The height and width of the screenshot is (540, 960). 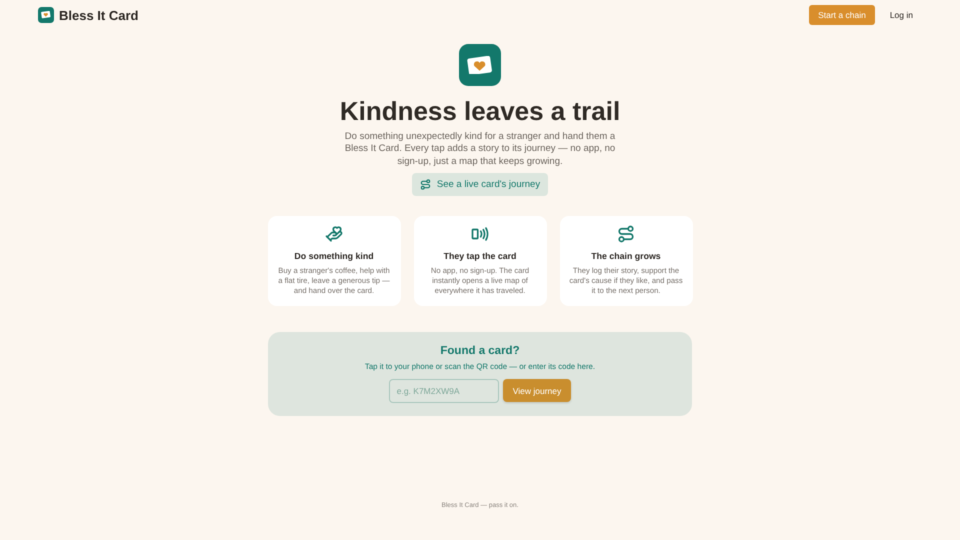 What do you see at coordinates (480, 184) in the screenshot?
I see `live-journey-button: See a live card's journey` at bounding box center [480, 184].